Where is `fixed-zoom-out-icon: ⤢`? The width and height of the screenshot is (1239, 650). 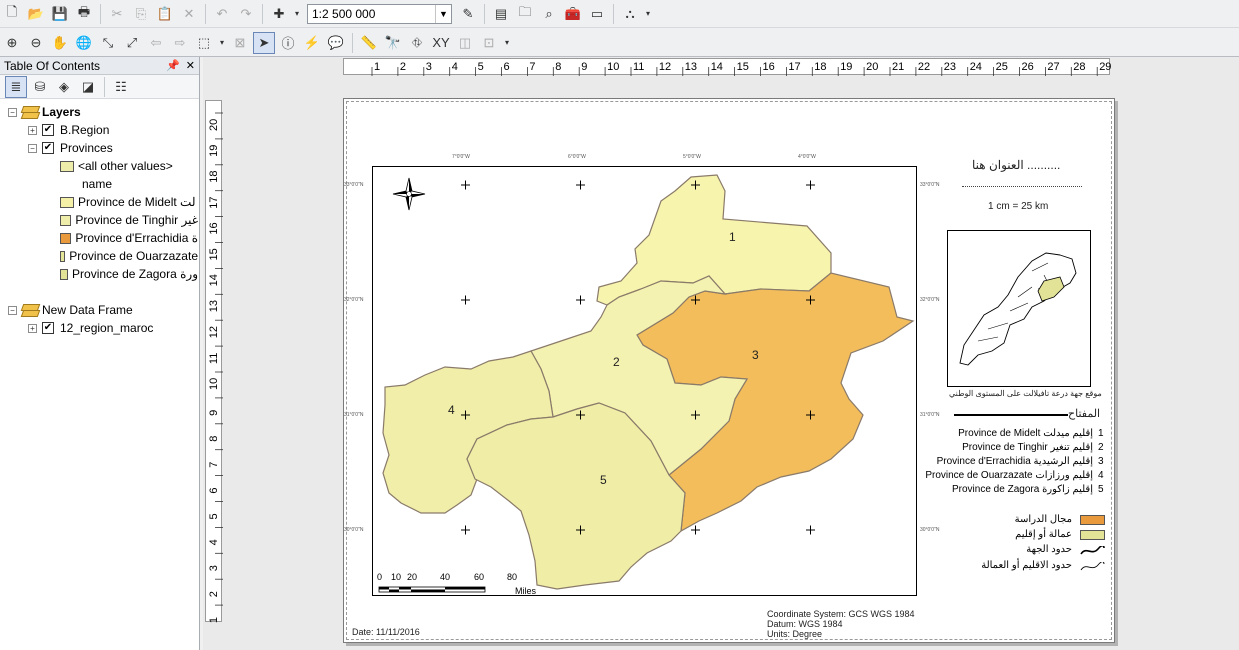 fixed-zoom-out-icon: ⤢ is located at coordinates (132, 43).